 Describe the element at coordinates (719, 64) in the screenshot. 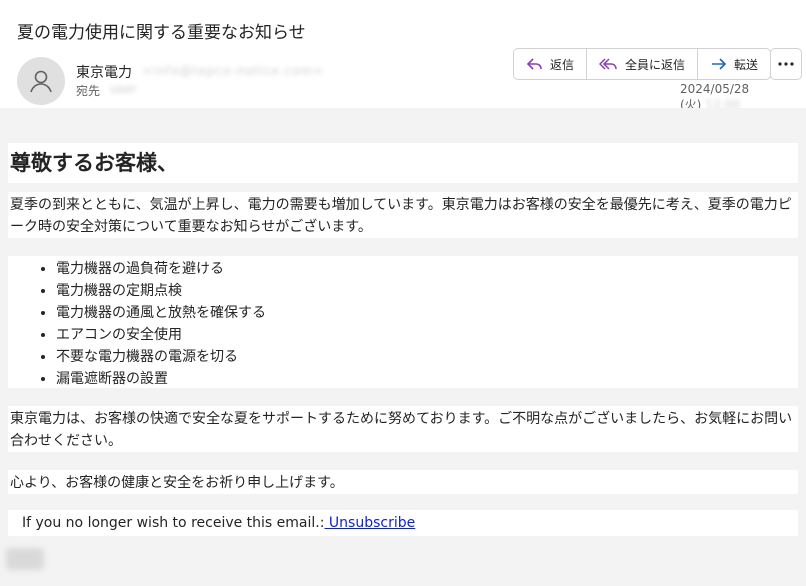

I see `forward-icon` at that location.